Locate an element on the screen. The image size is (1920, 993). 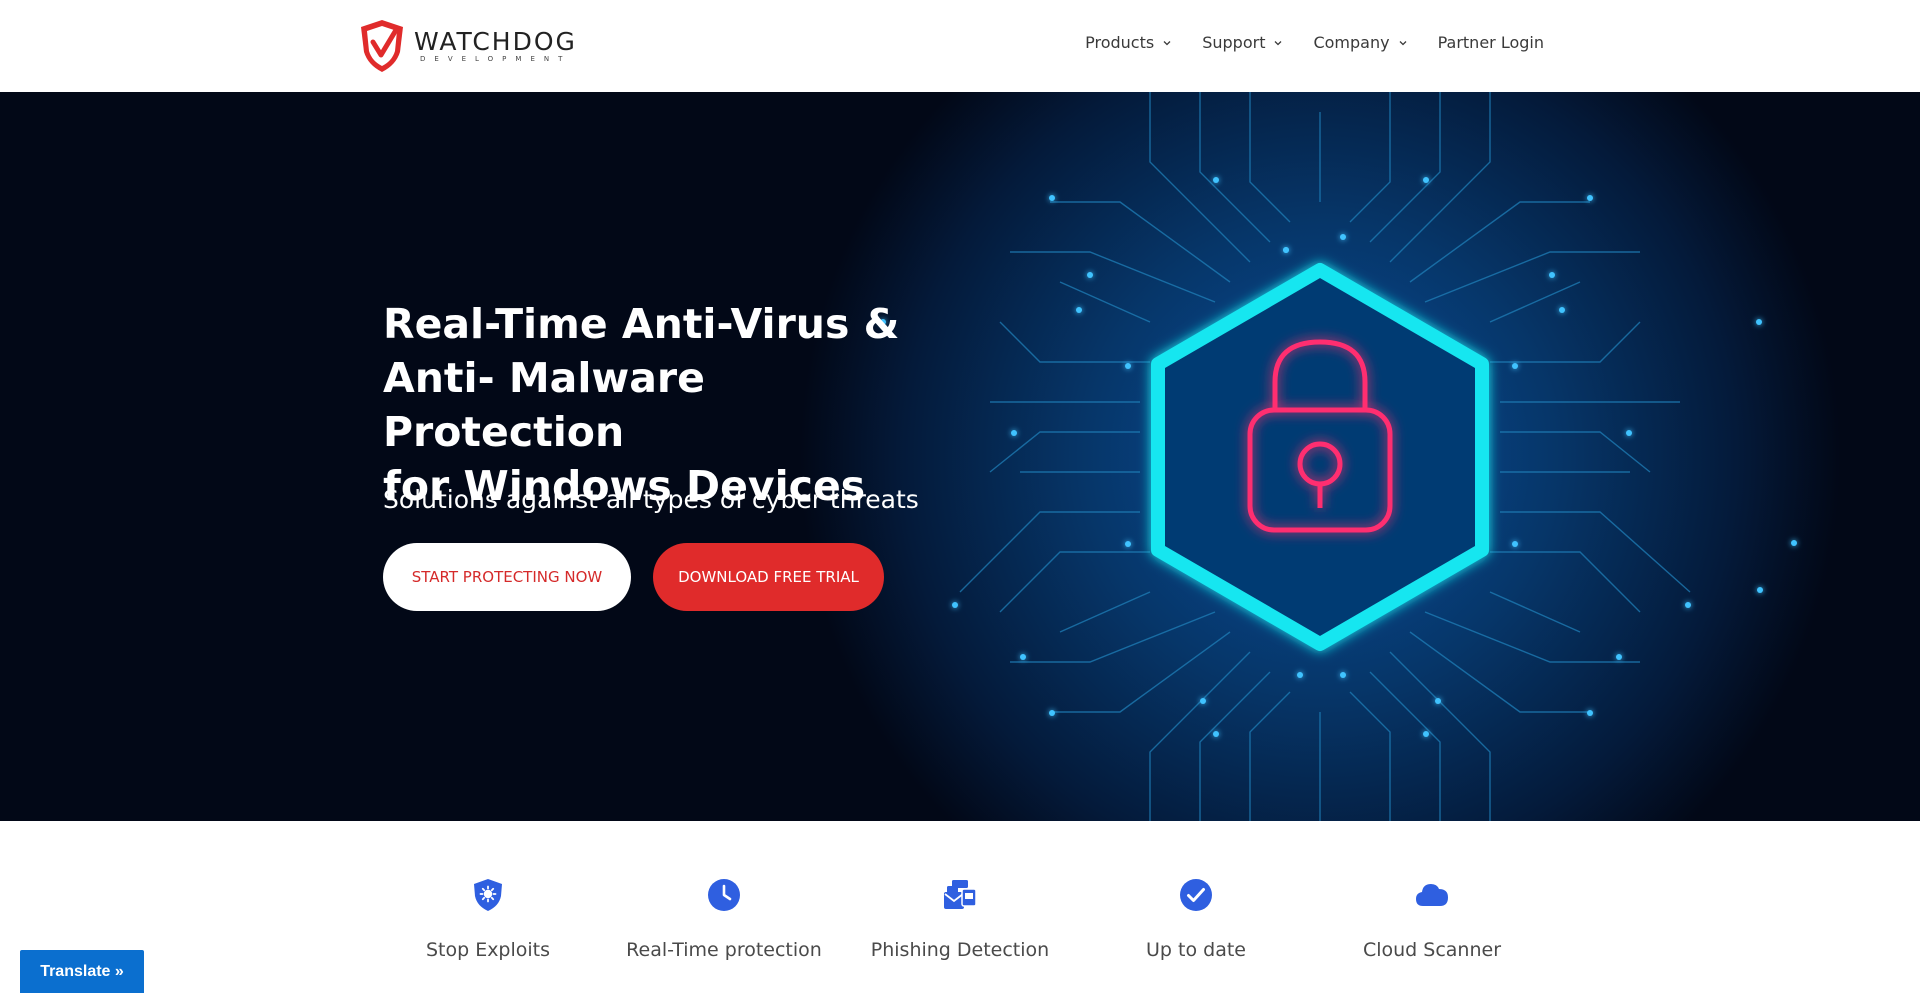
nav-company-label: Company is located at coordinates (1351, 42).